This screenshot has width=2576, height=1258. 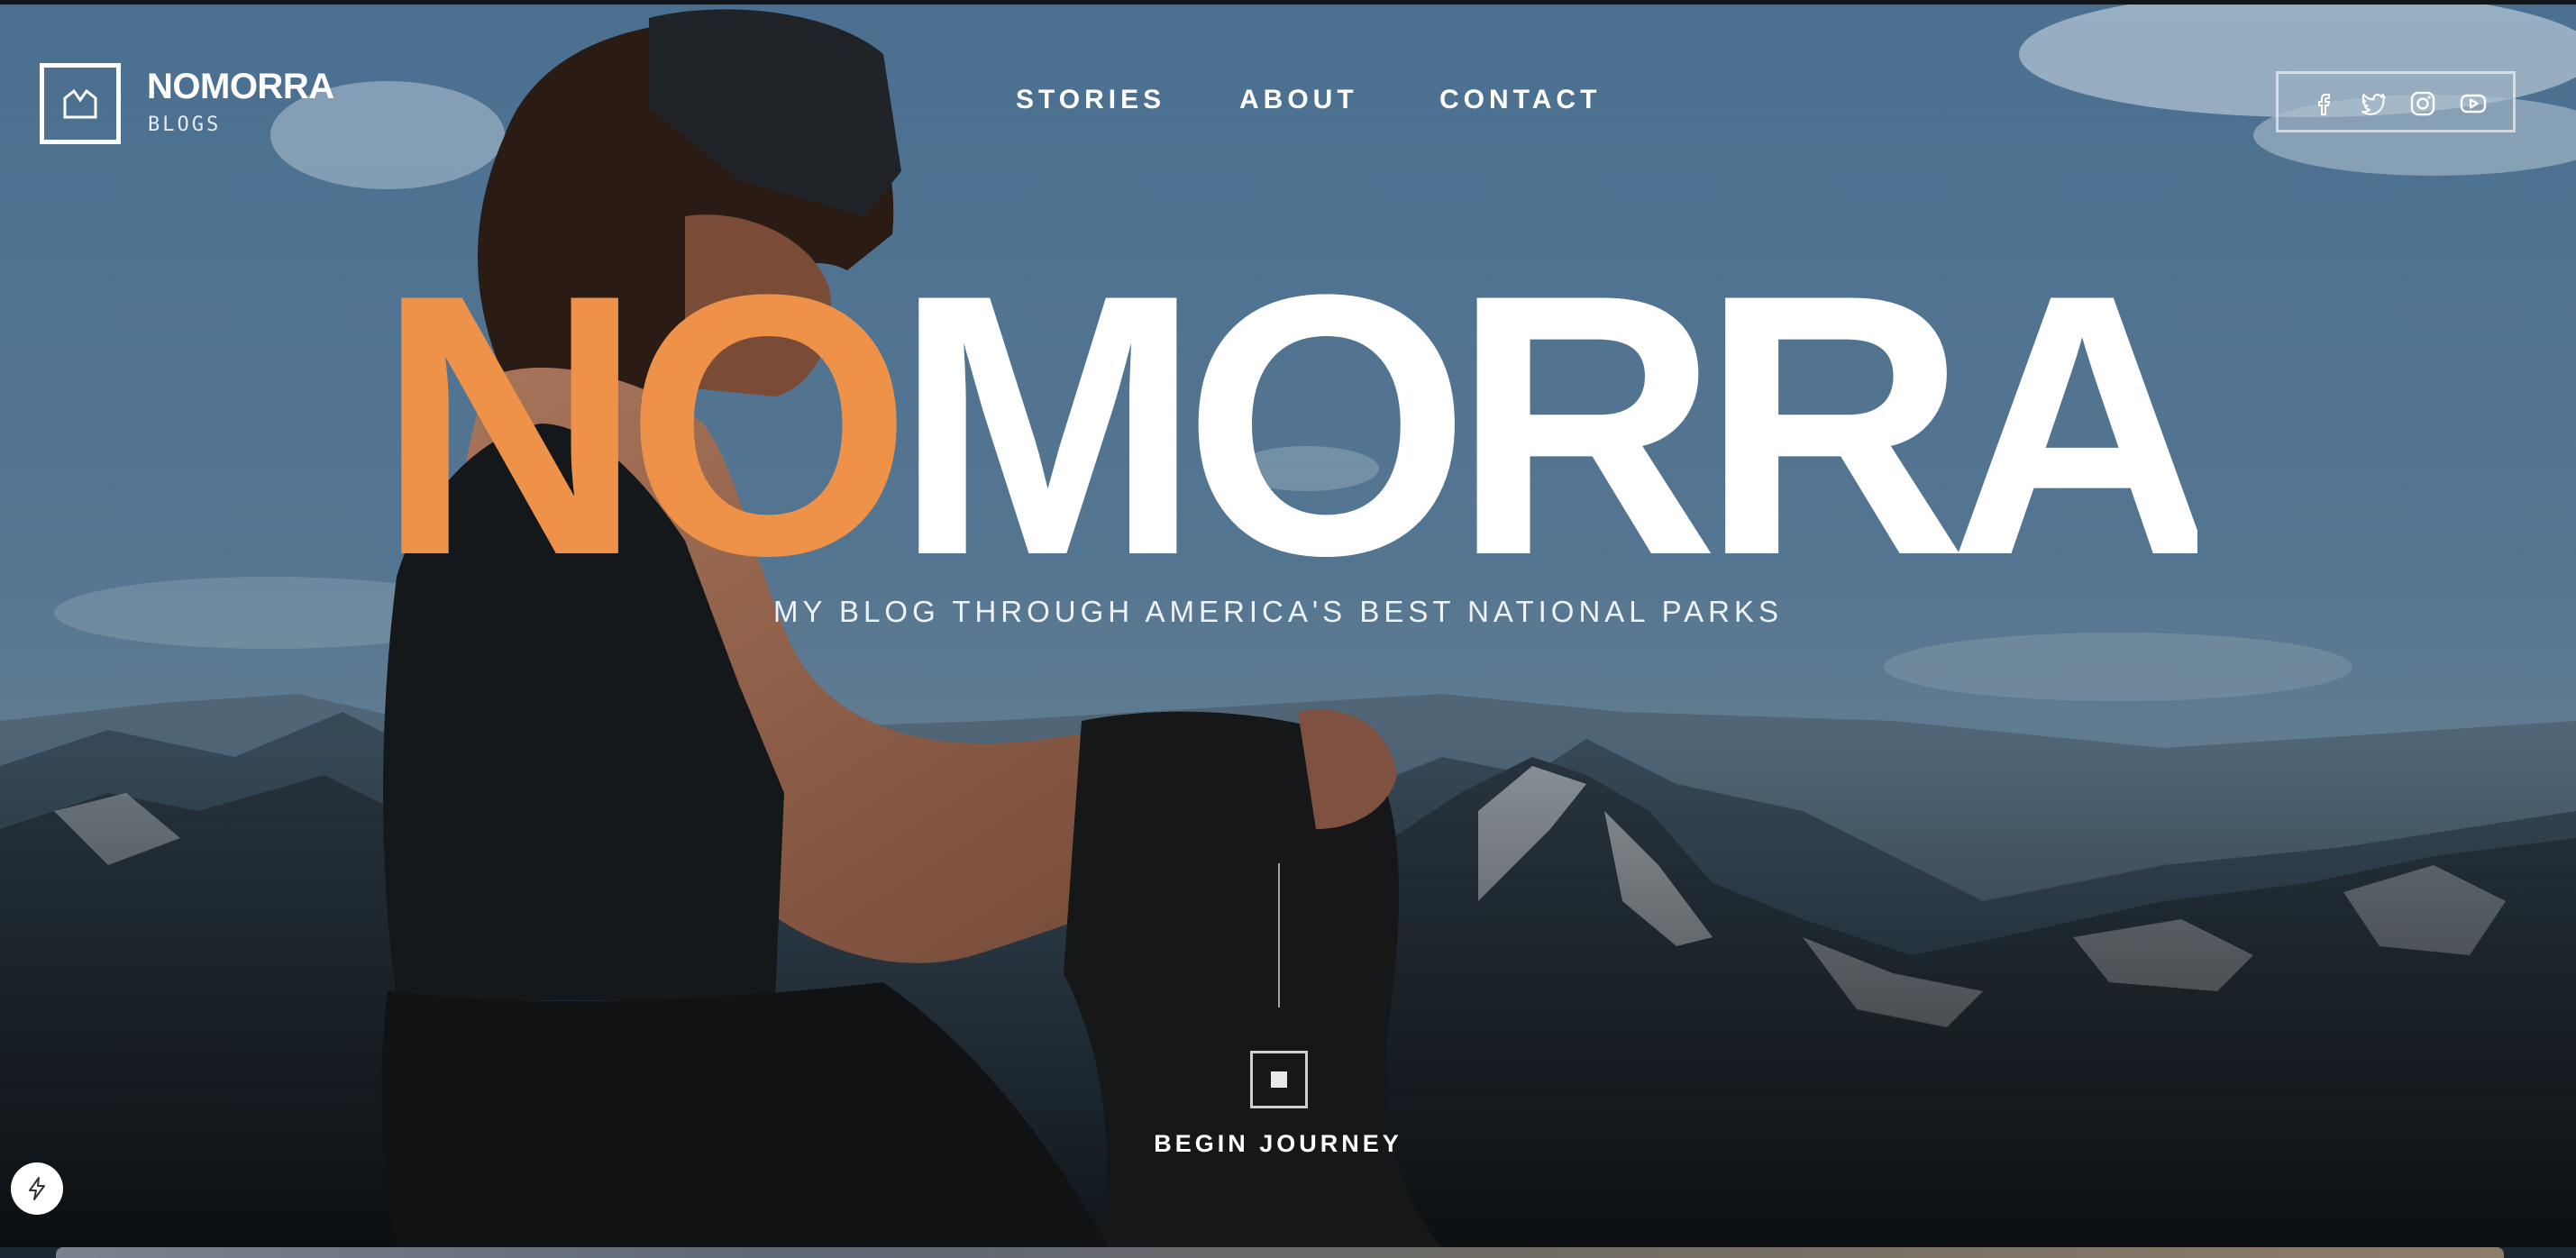 I want to click on nav-link-stories: STORIES, so click(x=1090, y=100).